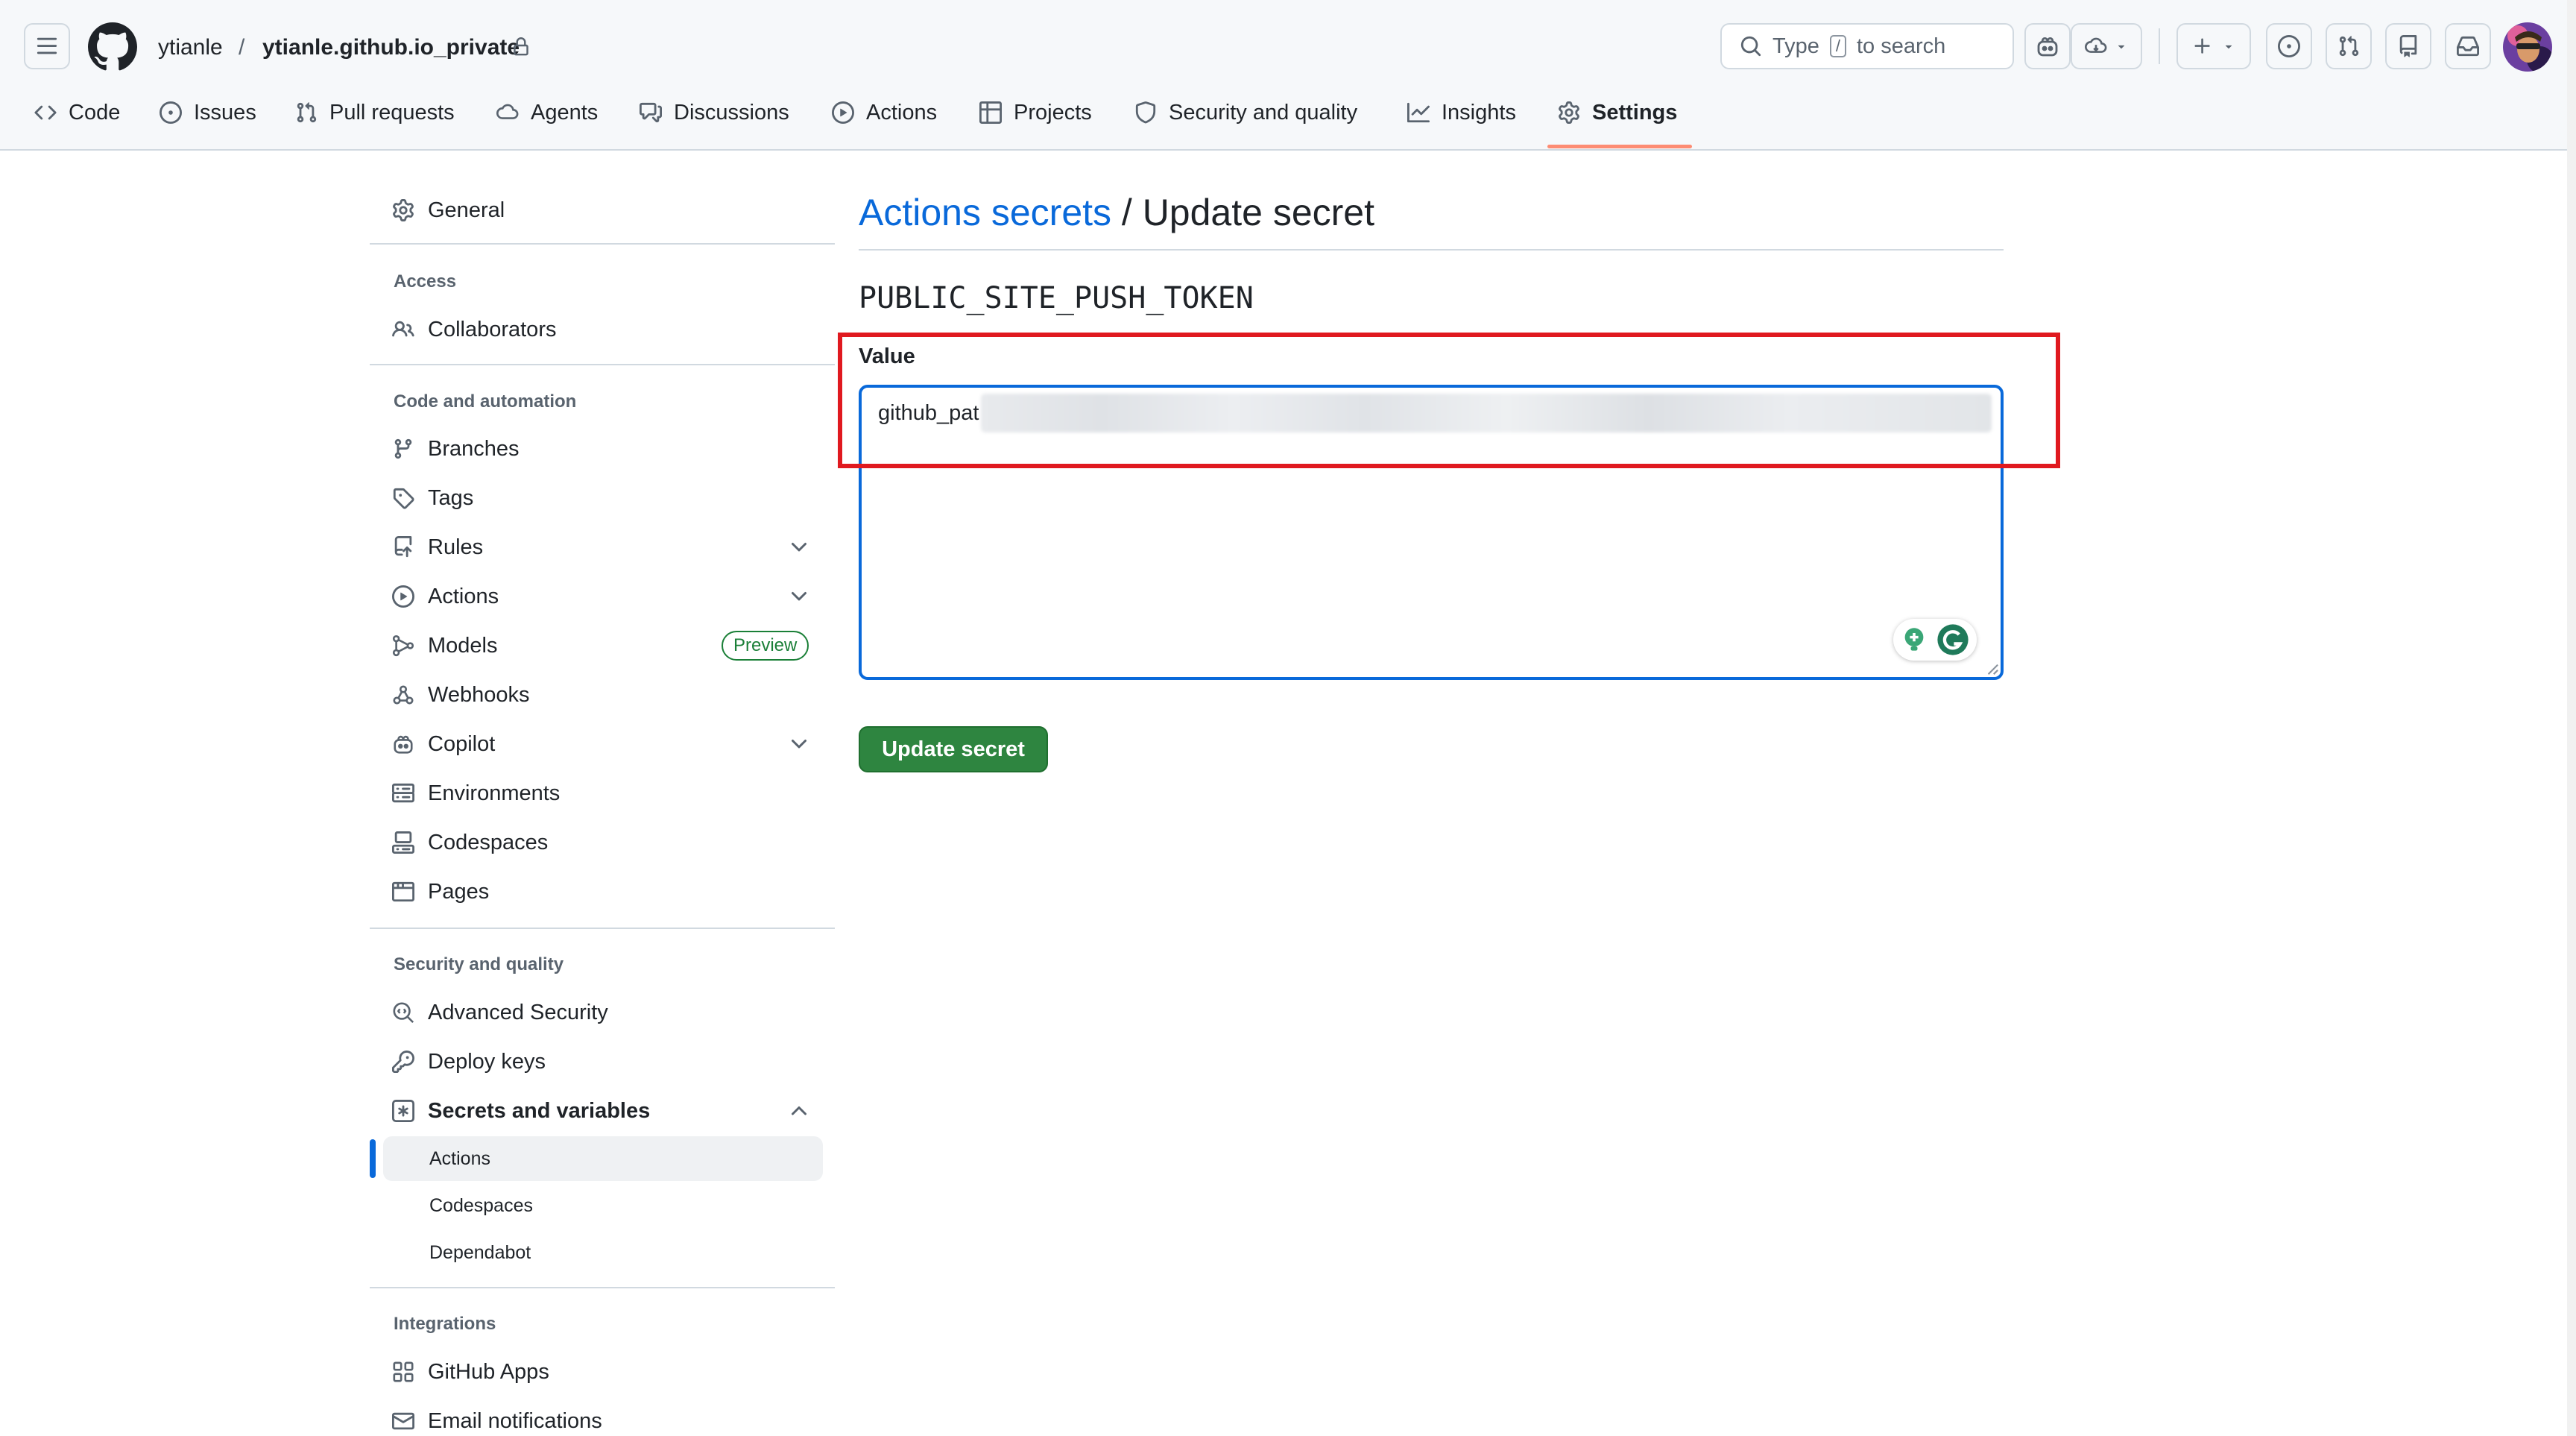 This screenshot has height=1436, width=2576. What do you see at coordinates (2106, 46) in the screenshot?
I see `copilot-menu-button` at bounding box center [2106, 46].